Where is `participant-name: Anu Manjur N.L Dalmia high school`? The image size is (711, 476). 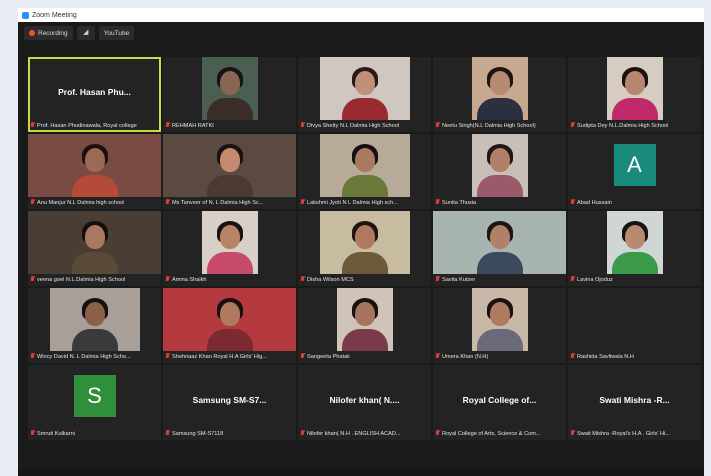 participant-name: Anu Manjur N.L Dalmia high school is located at coordinates (81, 202).